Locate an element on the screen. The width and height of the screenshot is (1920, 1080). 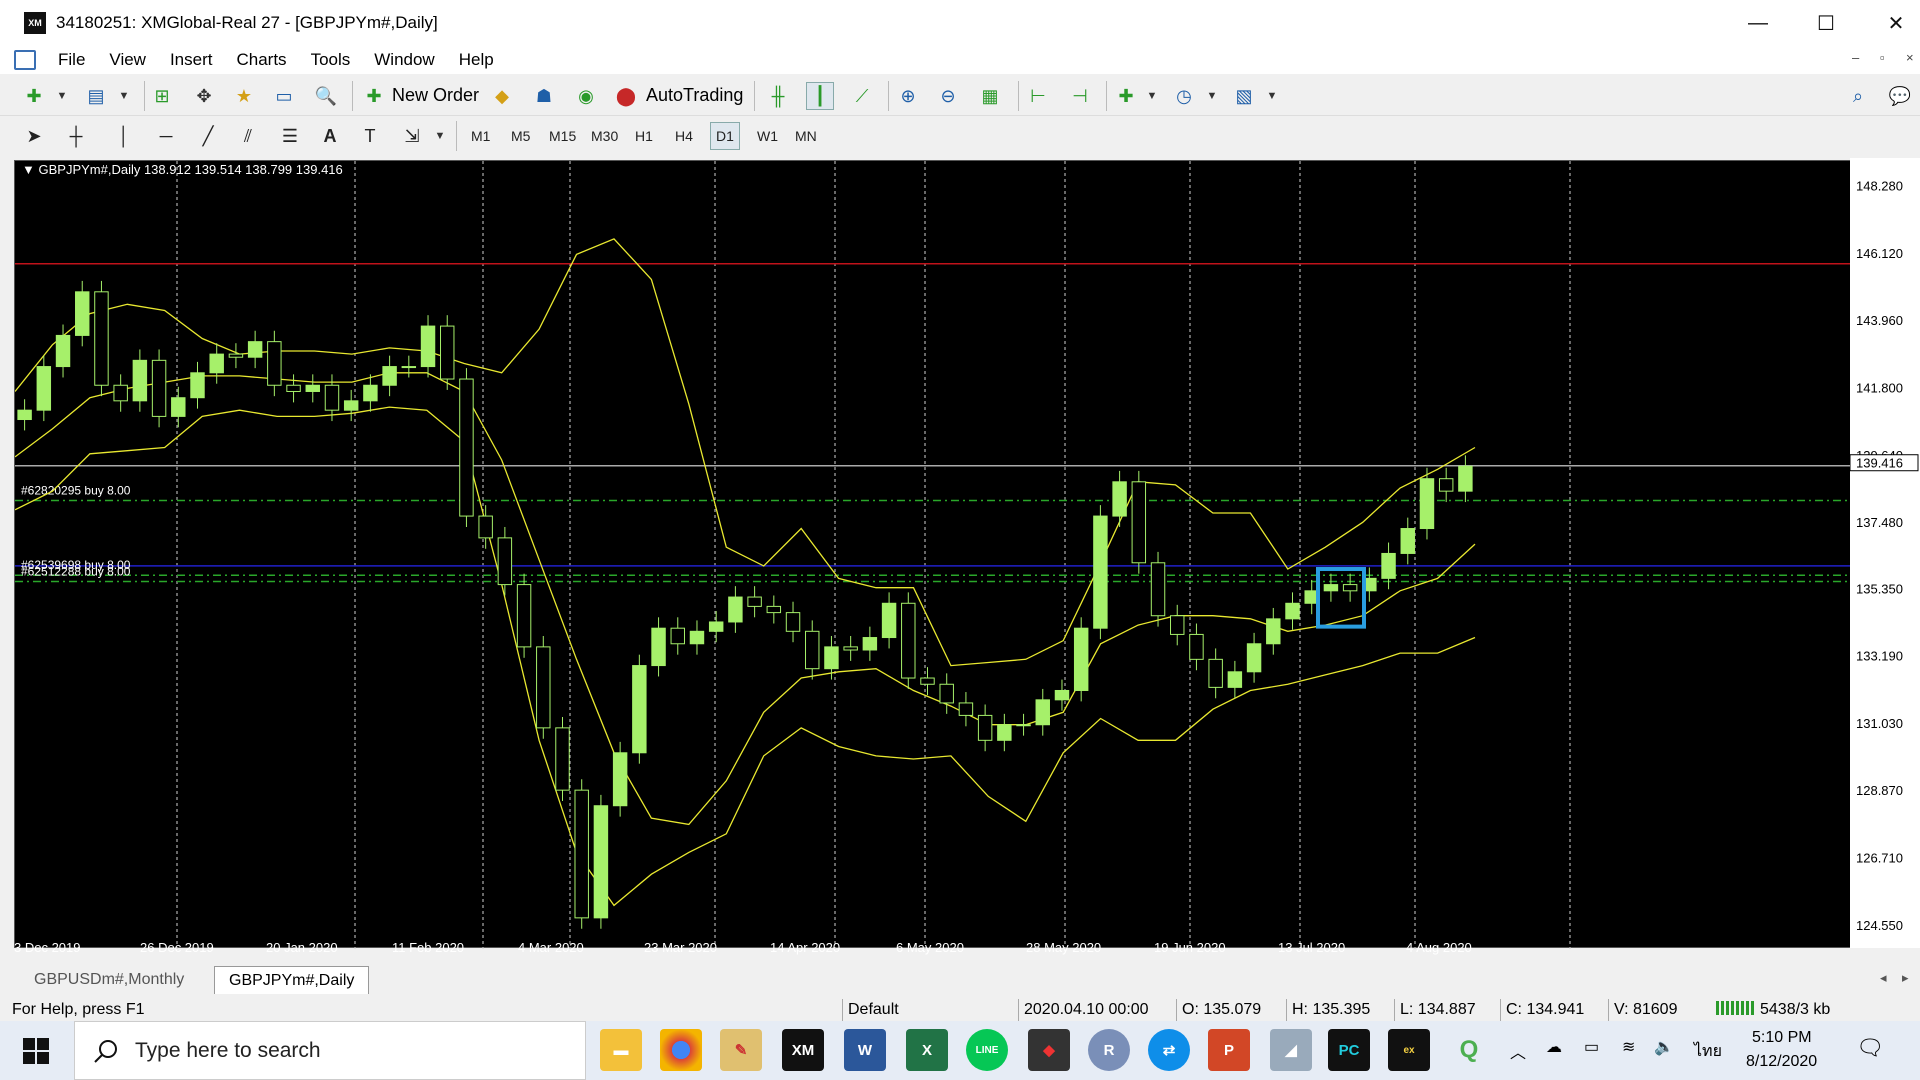
mdi-restore-button: ▫ is located at coordinates (1882, 57).